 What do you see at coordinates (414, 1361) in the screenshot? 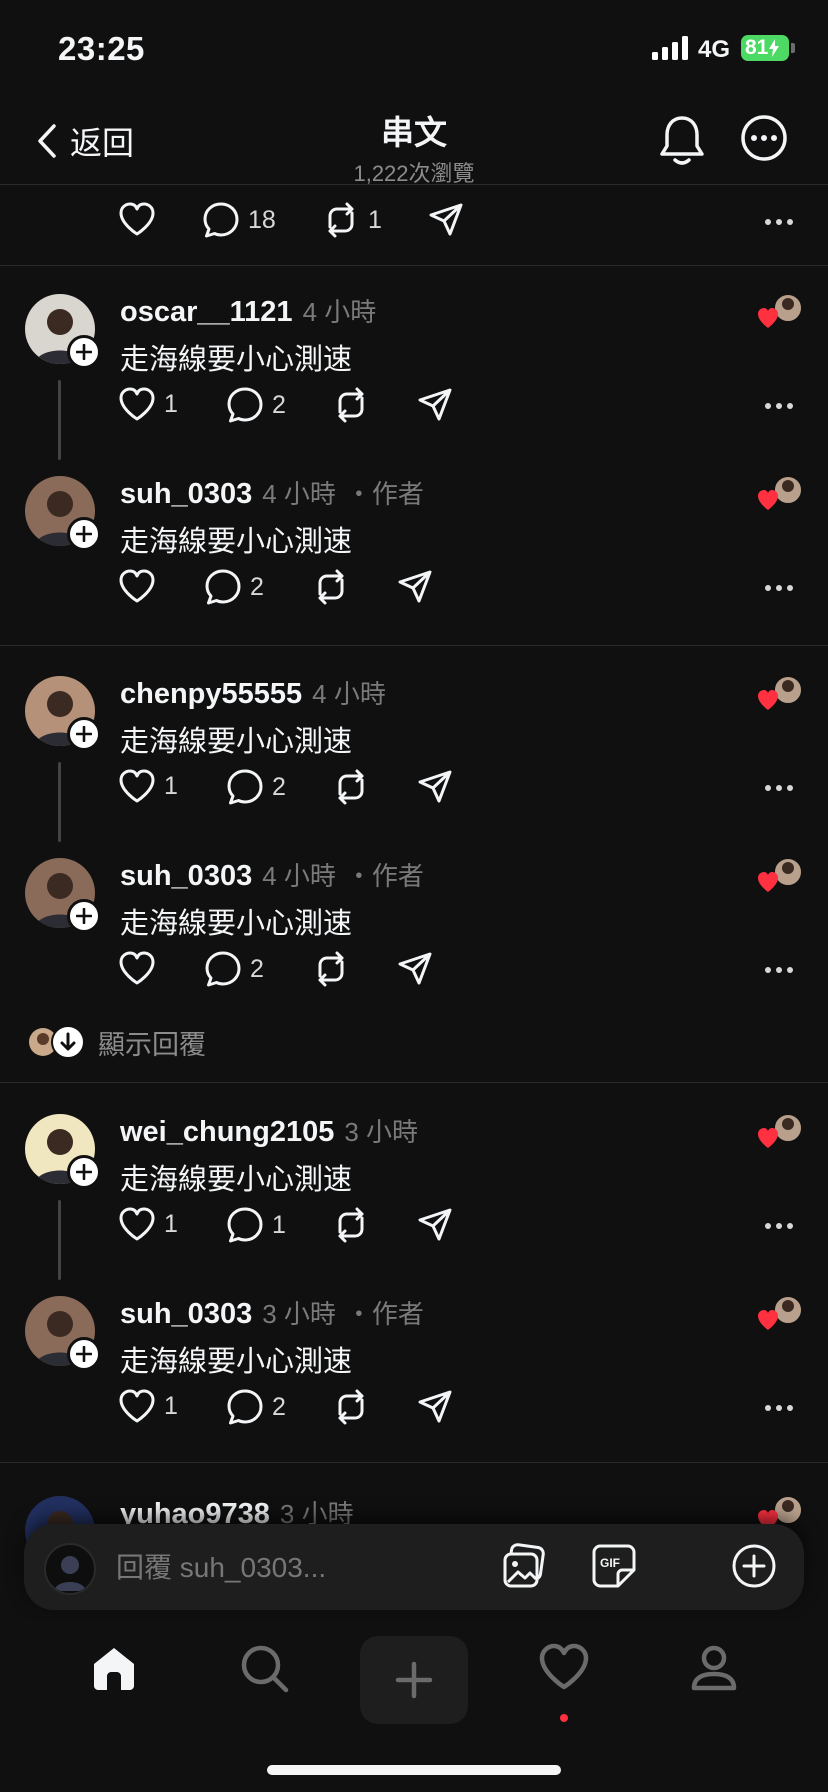
I see `reply-item: suh_0303 3 小時 ・作者 走海線要小心測速 1 2` at bounding box center [414, 1361].